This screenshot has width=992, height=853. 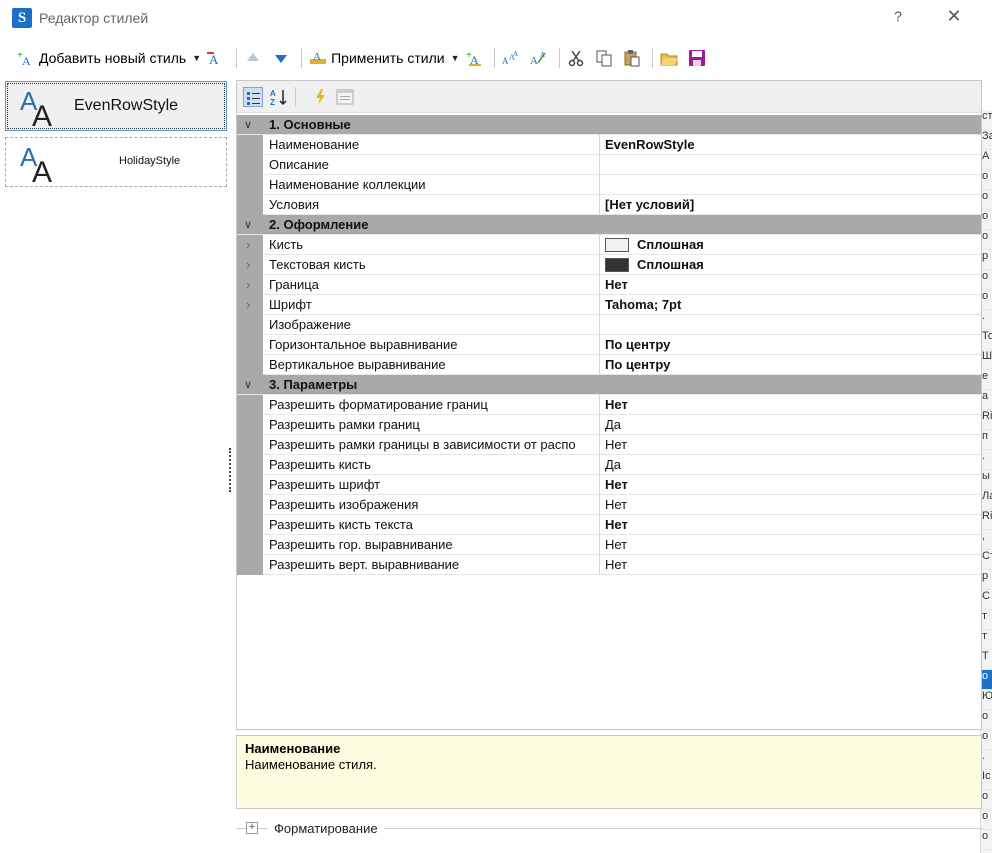 What do you see at coordinates (986, 840) in the screenshot?
I see `background-text-fragment: о` at bounding box center [986, 840].